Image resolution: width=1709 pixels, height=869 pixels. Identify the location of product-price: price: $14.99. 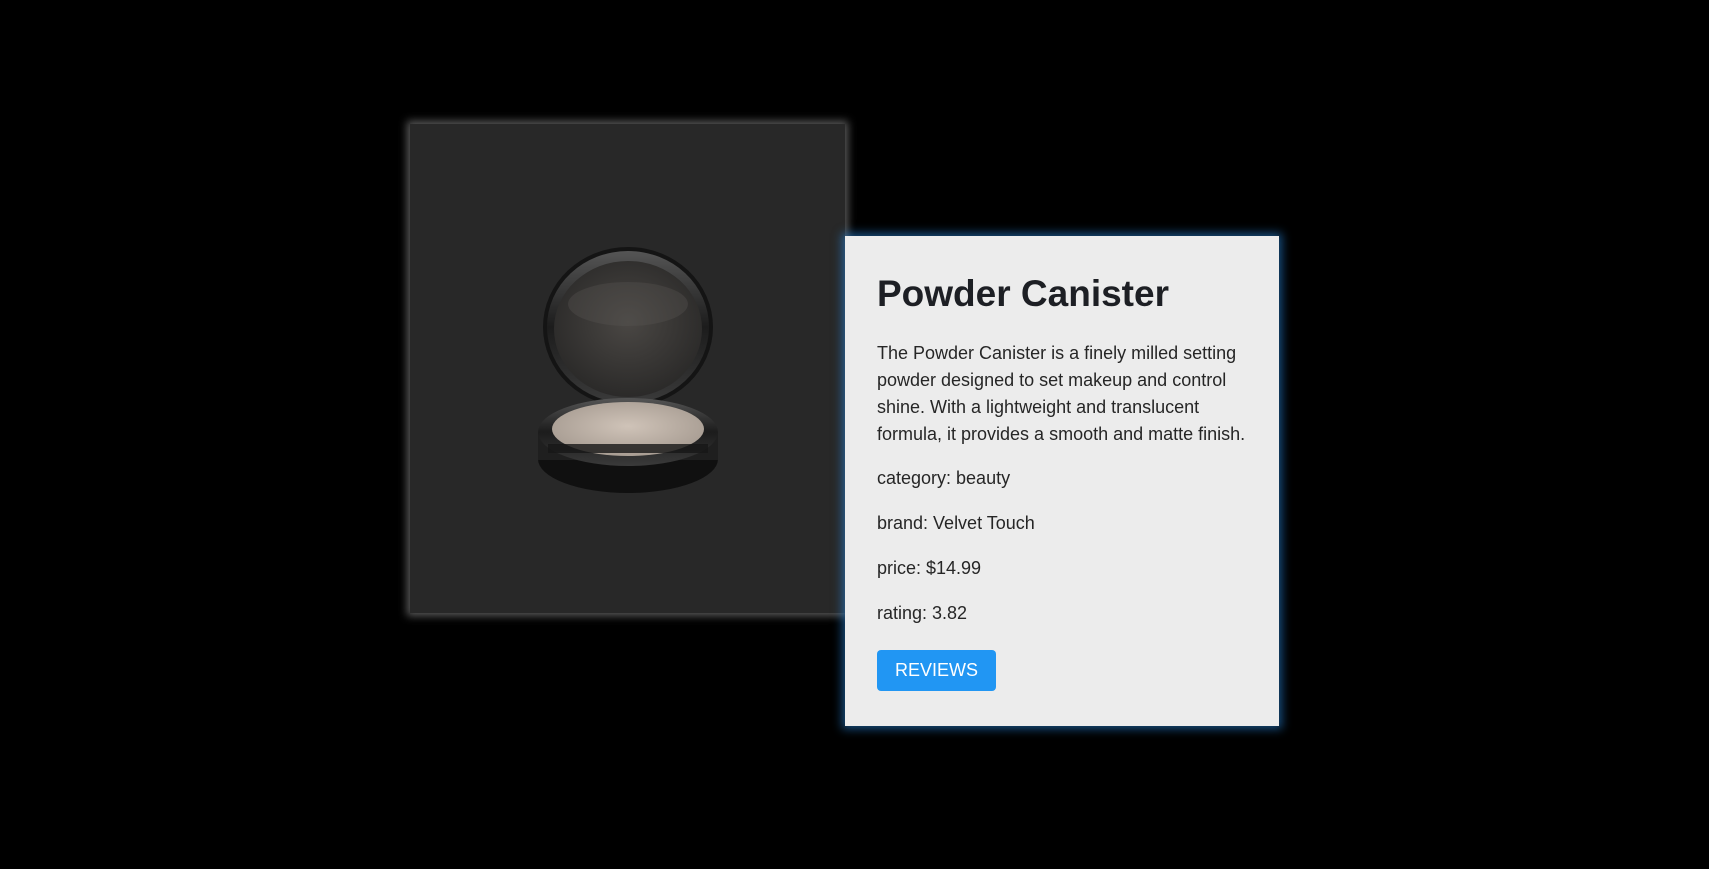
(929, 567).